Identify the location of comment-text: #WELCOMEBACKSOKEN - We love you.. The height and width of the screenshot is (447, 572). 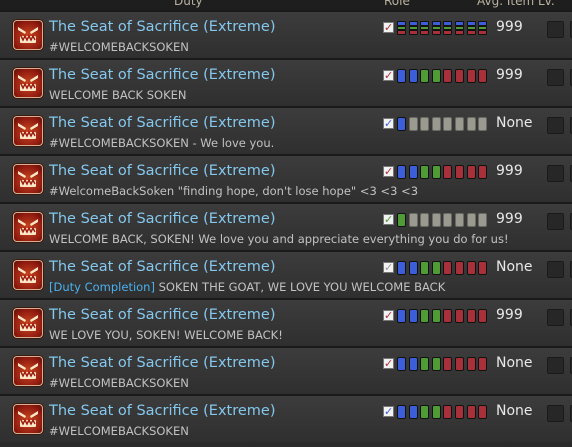
(162, 143).